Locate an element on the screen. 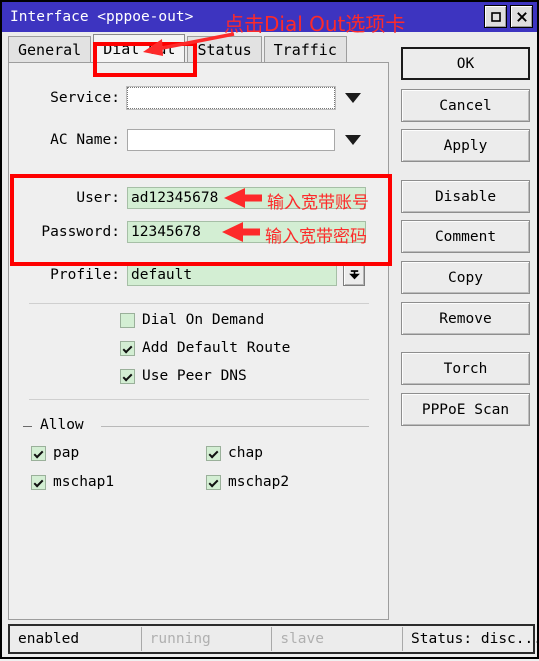 This screenshot has width=539, height=661. allow-label: mschap2 is located at coordinates (259, 482).